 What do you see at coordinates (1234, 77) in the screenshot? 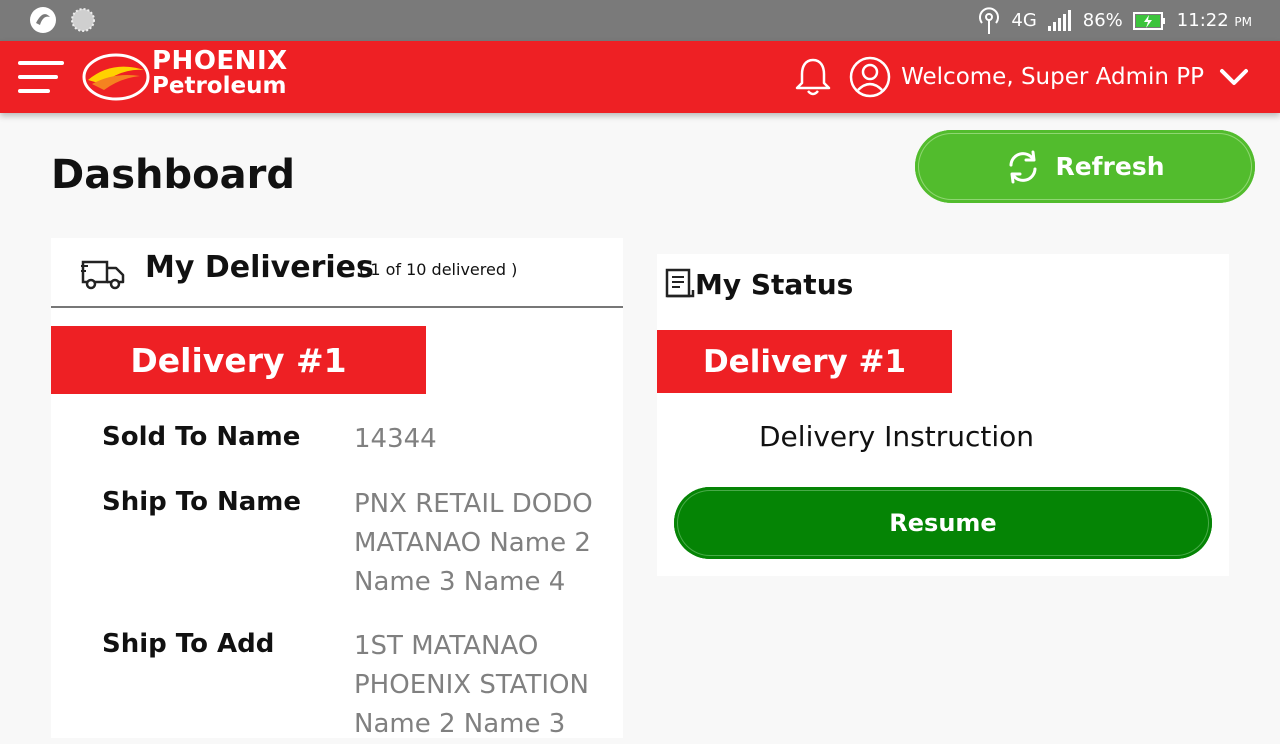
I see `chevron-down-icon` at bounding box center [1234, 77].